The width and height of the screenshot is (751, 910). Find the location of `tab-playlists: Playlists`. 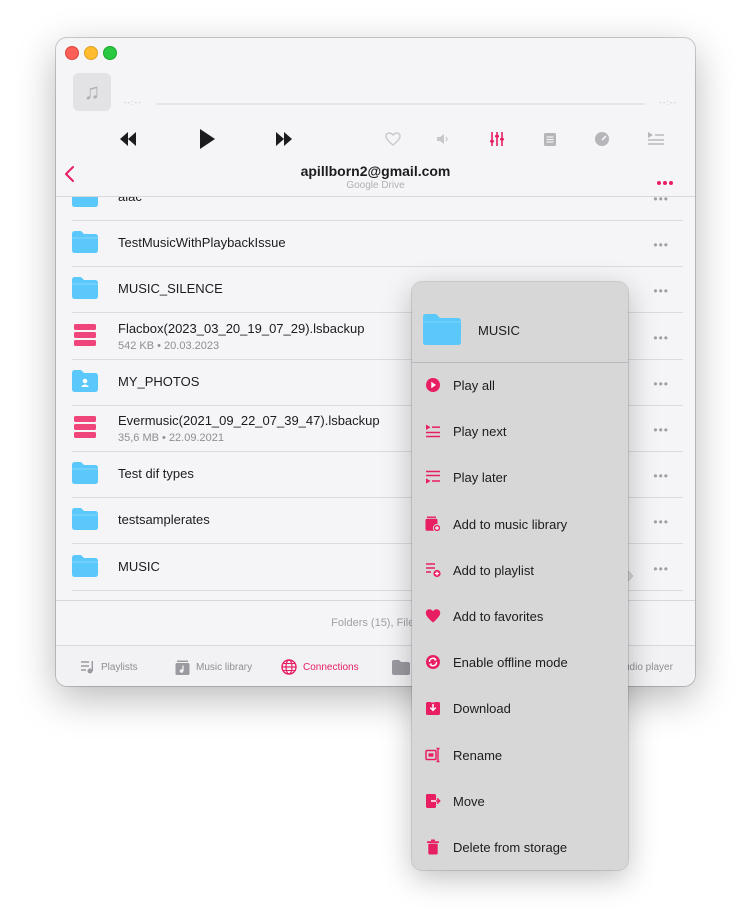

tab-playlists: Playlists is located at coordinates (109, 667).